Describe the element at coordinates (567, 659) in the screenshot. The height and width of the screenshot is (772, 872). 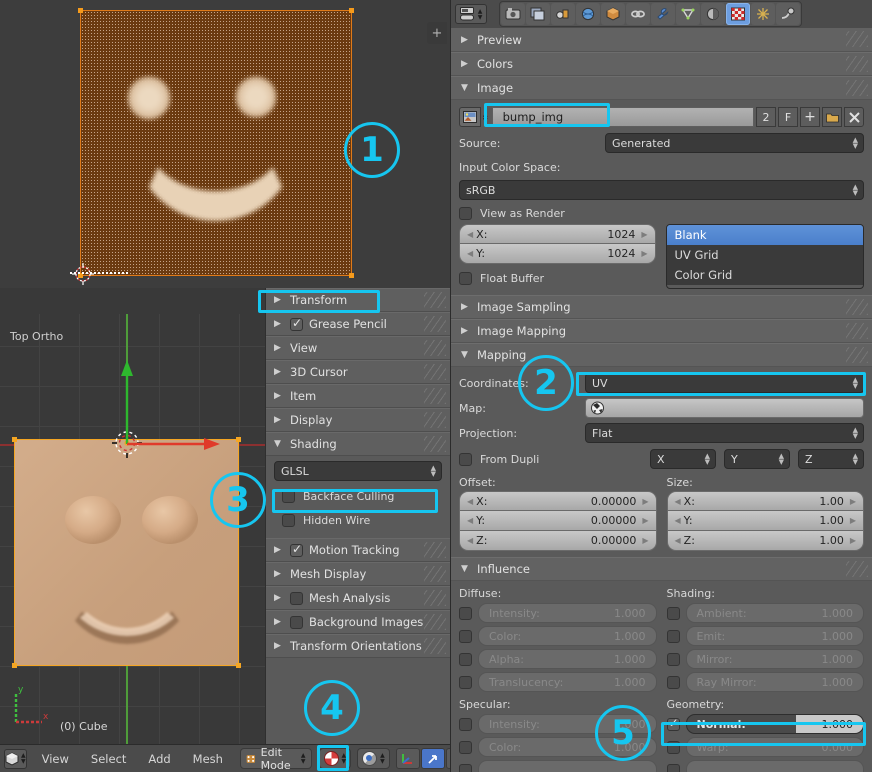
I see `diffuse-alpha-slider: Alpha: 1.000` at that location.